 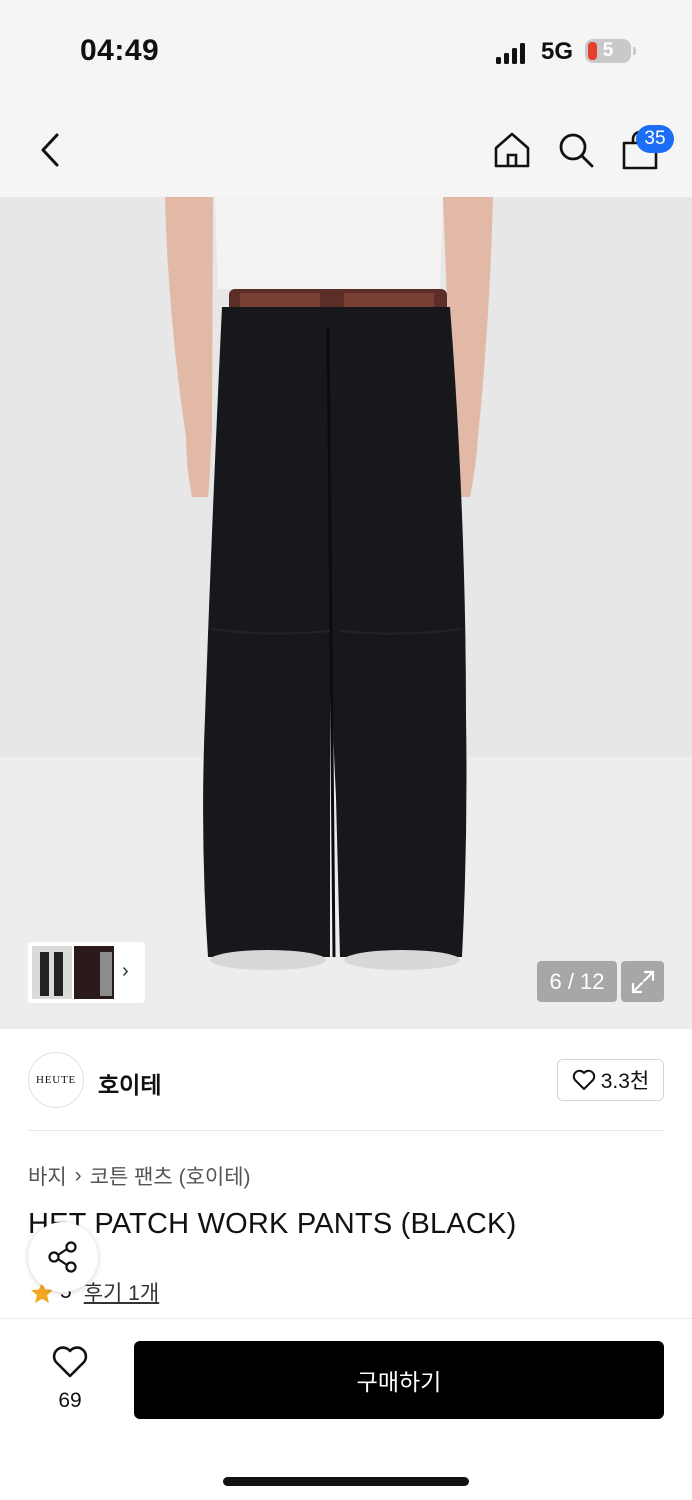 What do you see at coordinates (634, 51) in the screenshot?
I see `battery-cap` at bounding box center [634, 51].